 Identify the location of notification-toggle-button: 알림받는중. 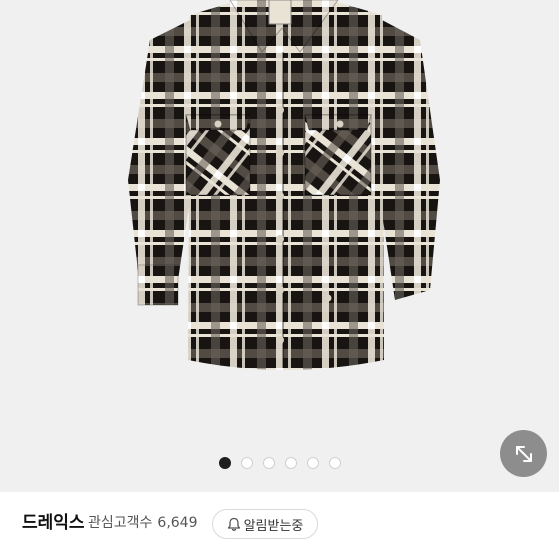
(265, 524).